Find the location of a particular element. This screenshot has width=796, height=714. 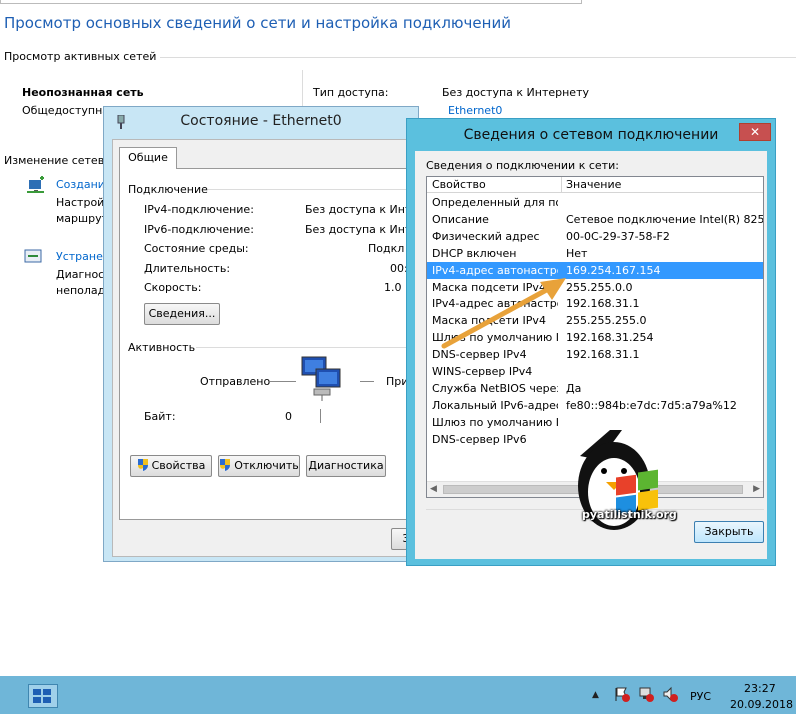

activity-group-line is located at coordinates (307, 347).